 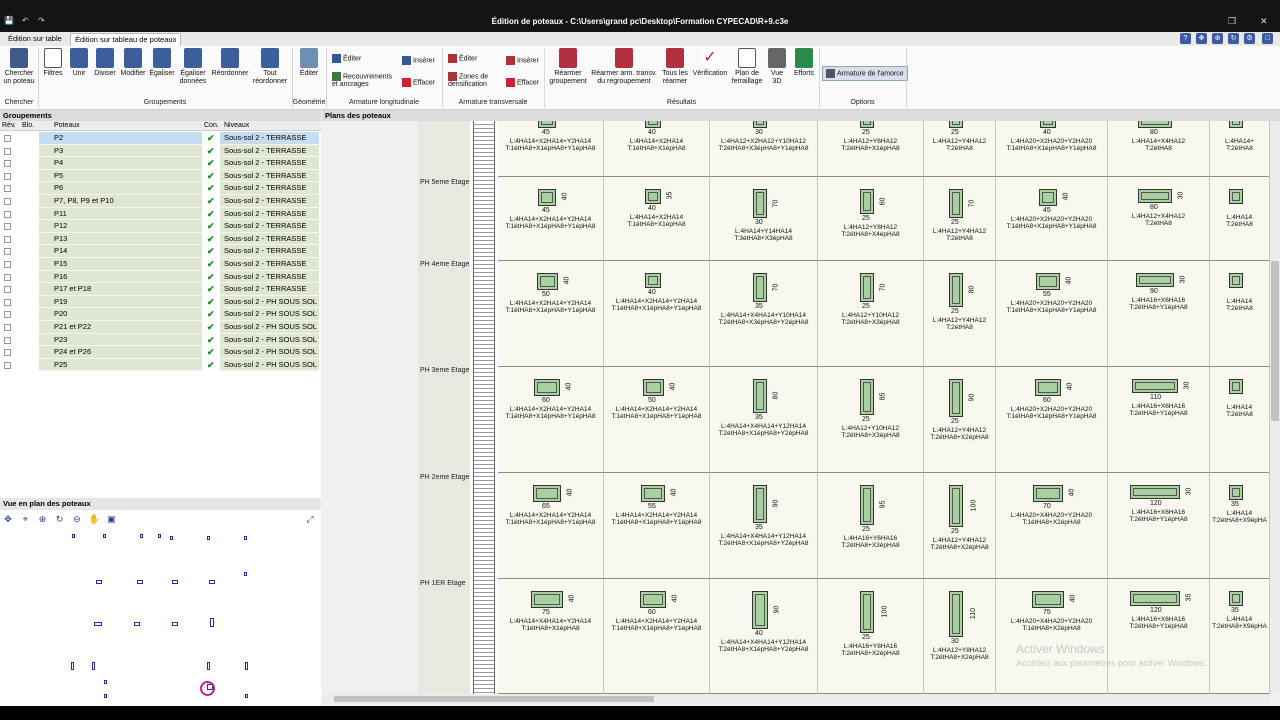 What do you see at coordinates (624, 67) in the screenshot?
I see `rearmer-transv-button: Réarmer arm. transv. du regroupement` at bounding box center [624, 67].